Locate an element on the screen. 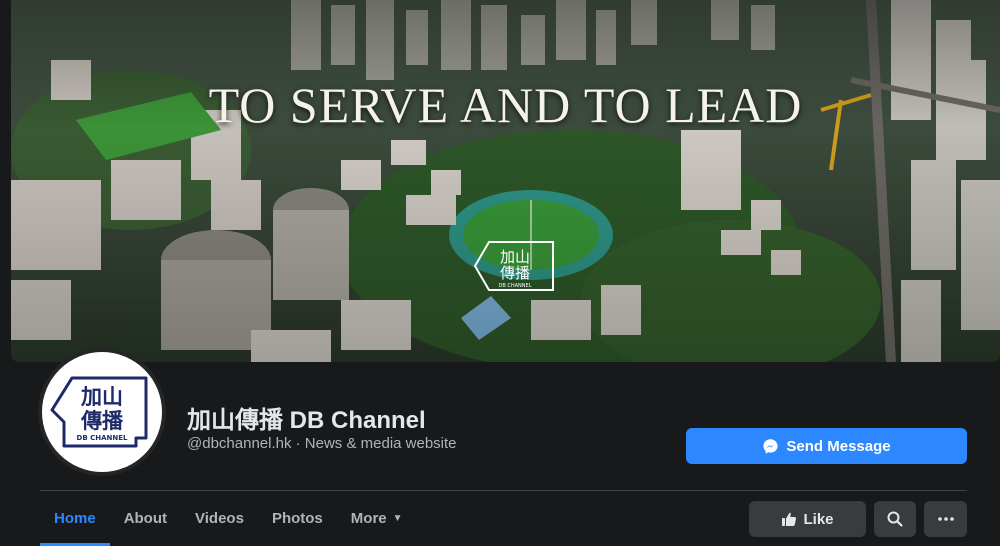 The image size is (1000, 546). avatar-logo: 加山 傳播 DB CHANNEL is located at coordinates (102, 412).